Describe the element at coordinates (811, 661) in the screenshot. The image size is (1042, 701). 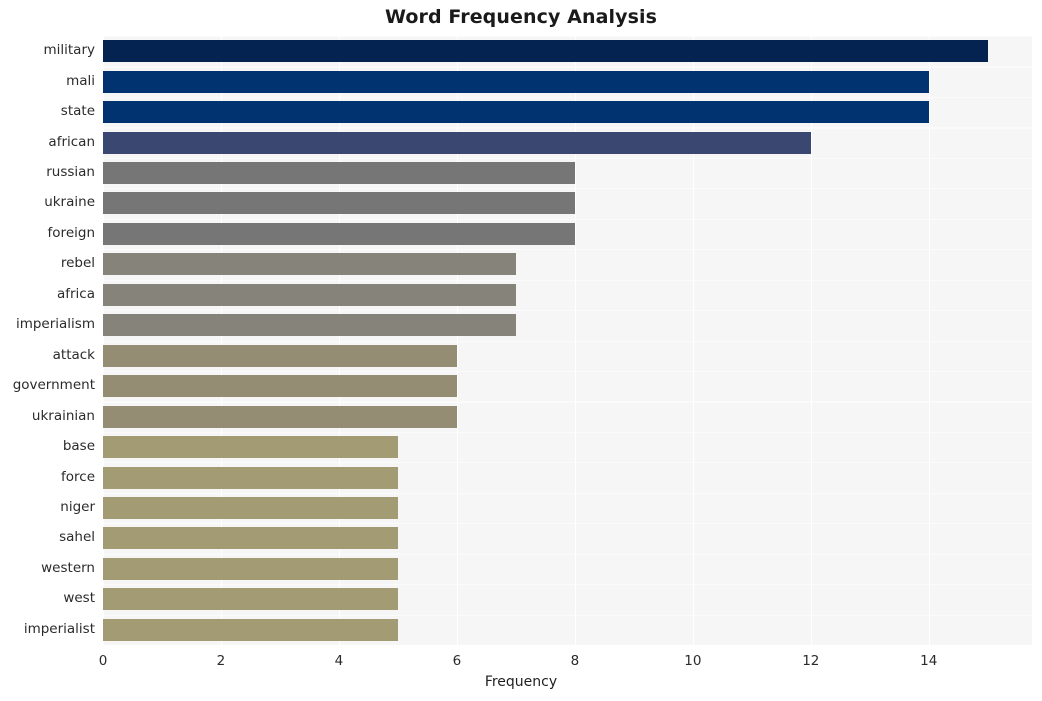
I see `x-axis-tick-label: 12` at that location.